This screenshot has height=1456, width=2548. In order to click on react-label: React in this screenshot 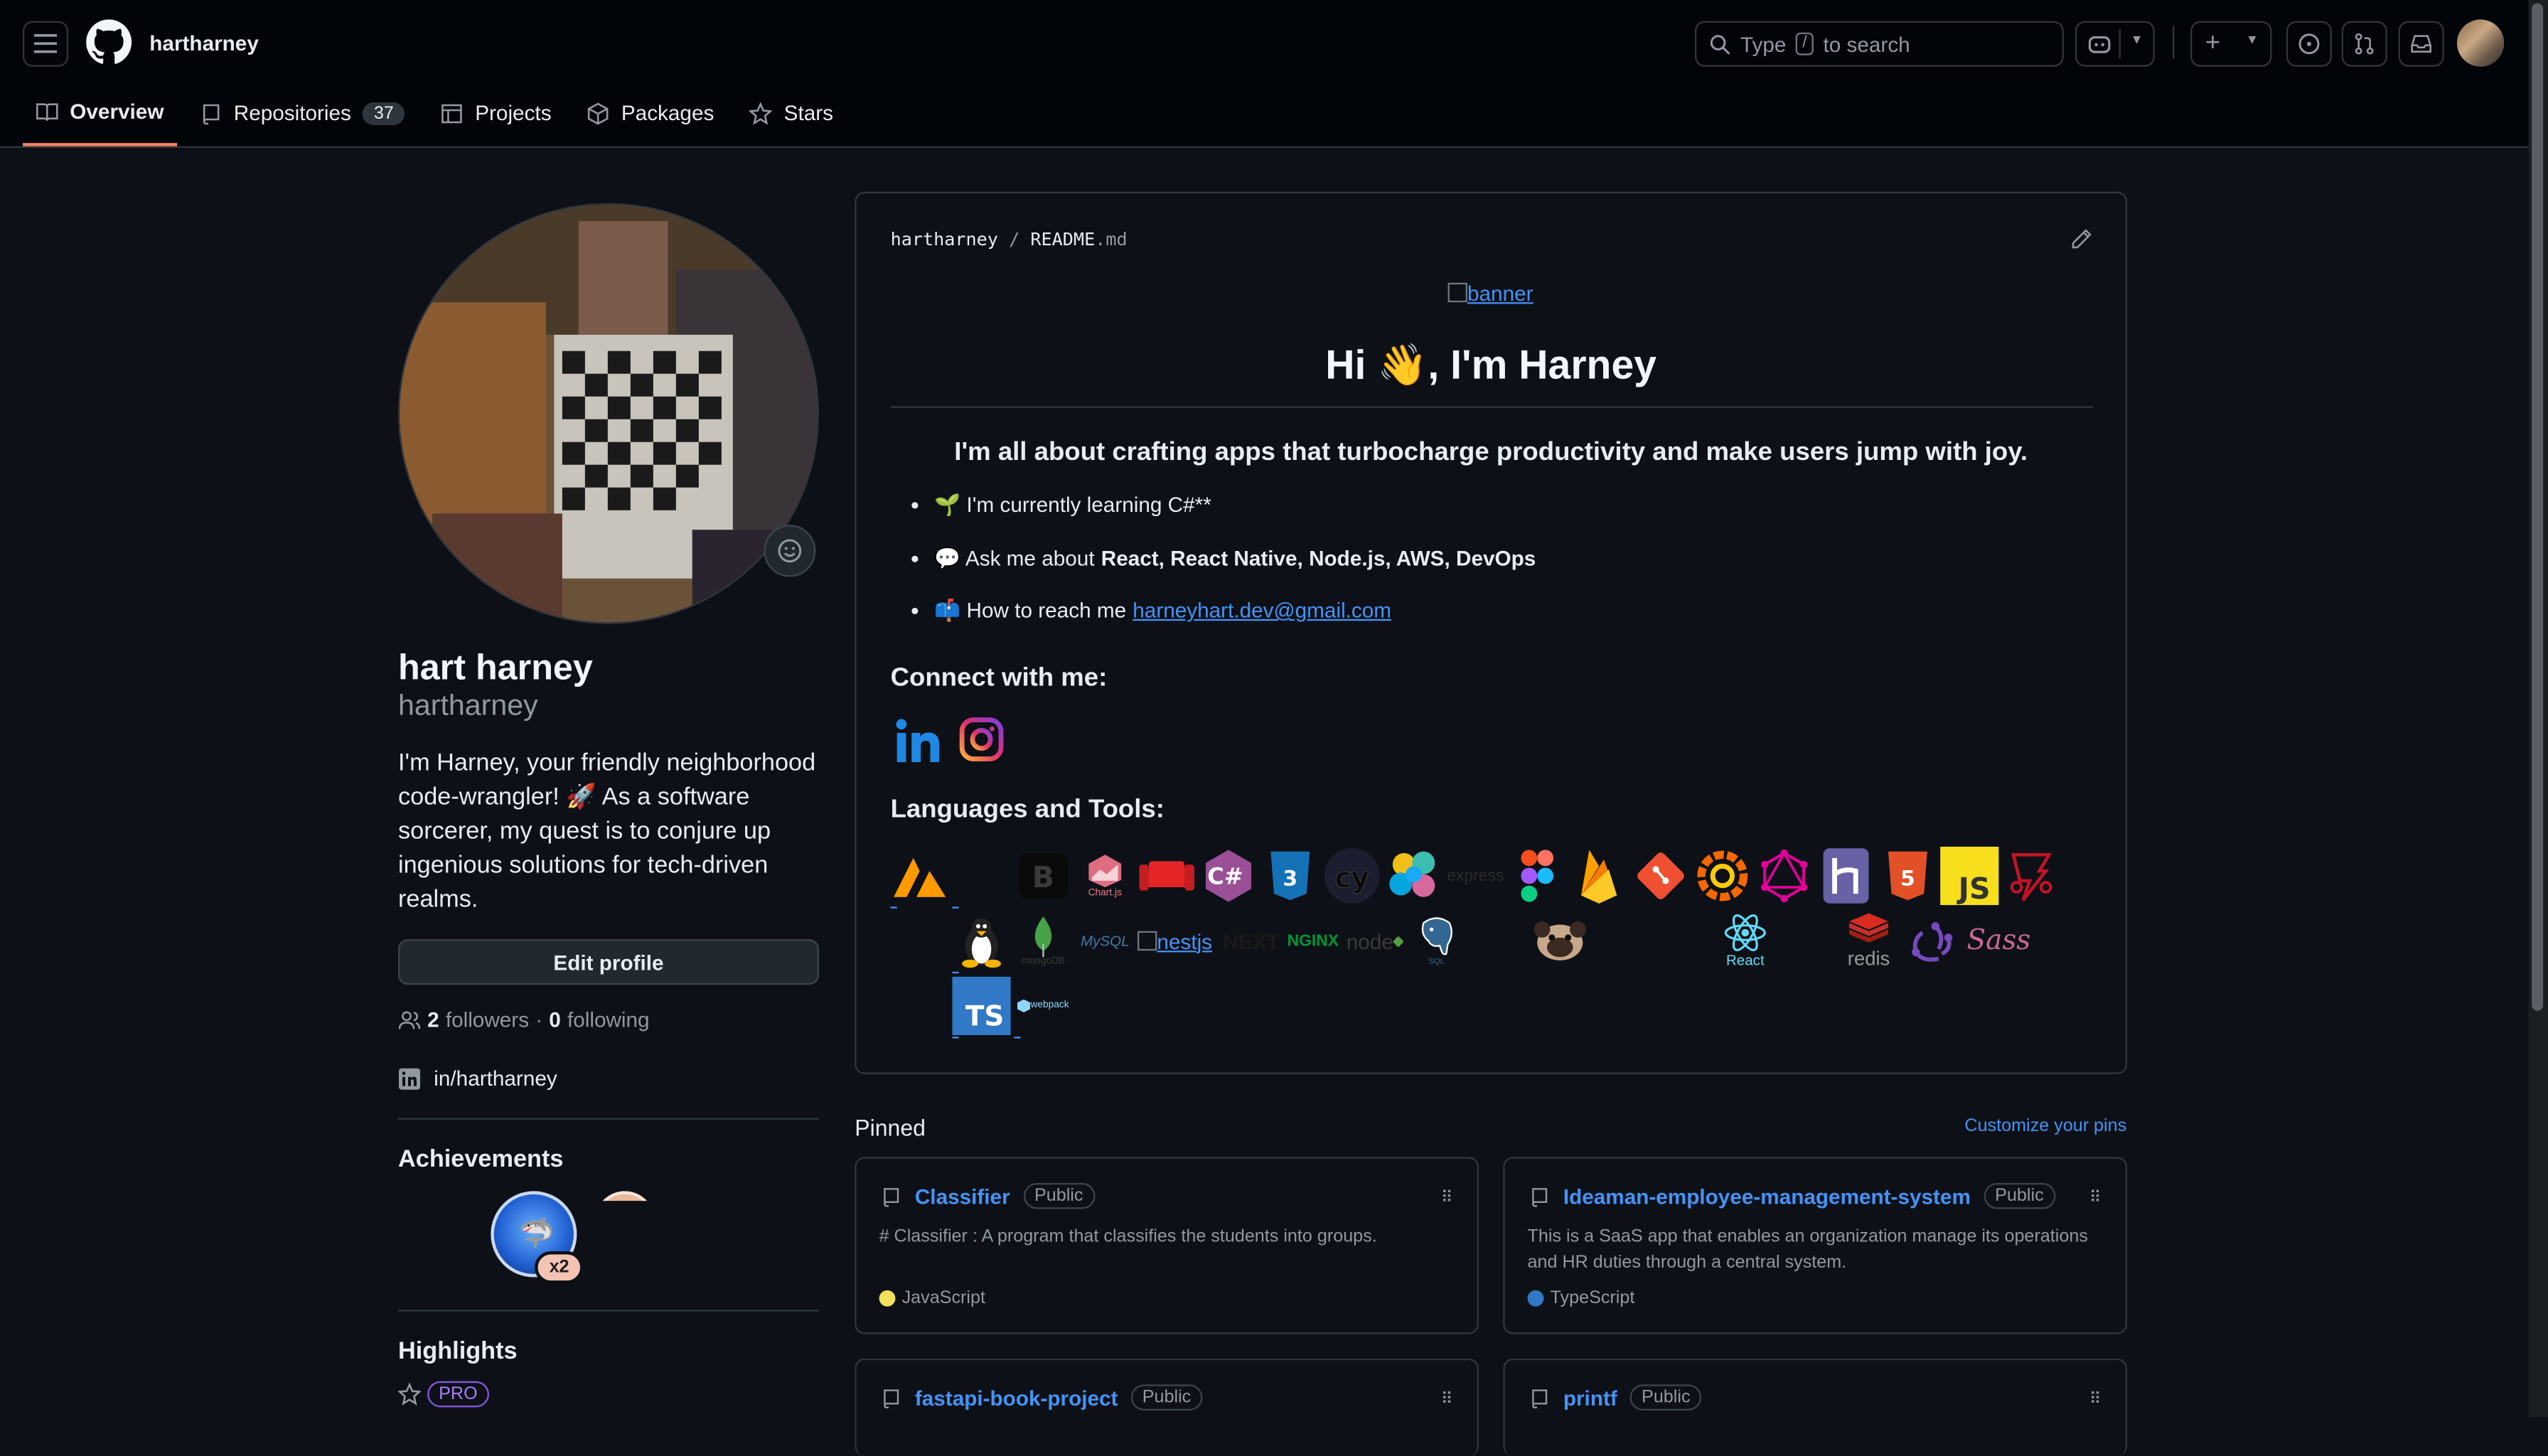, I will do `click(1745, 961)`.